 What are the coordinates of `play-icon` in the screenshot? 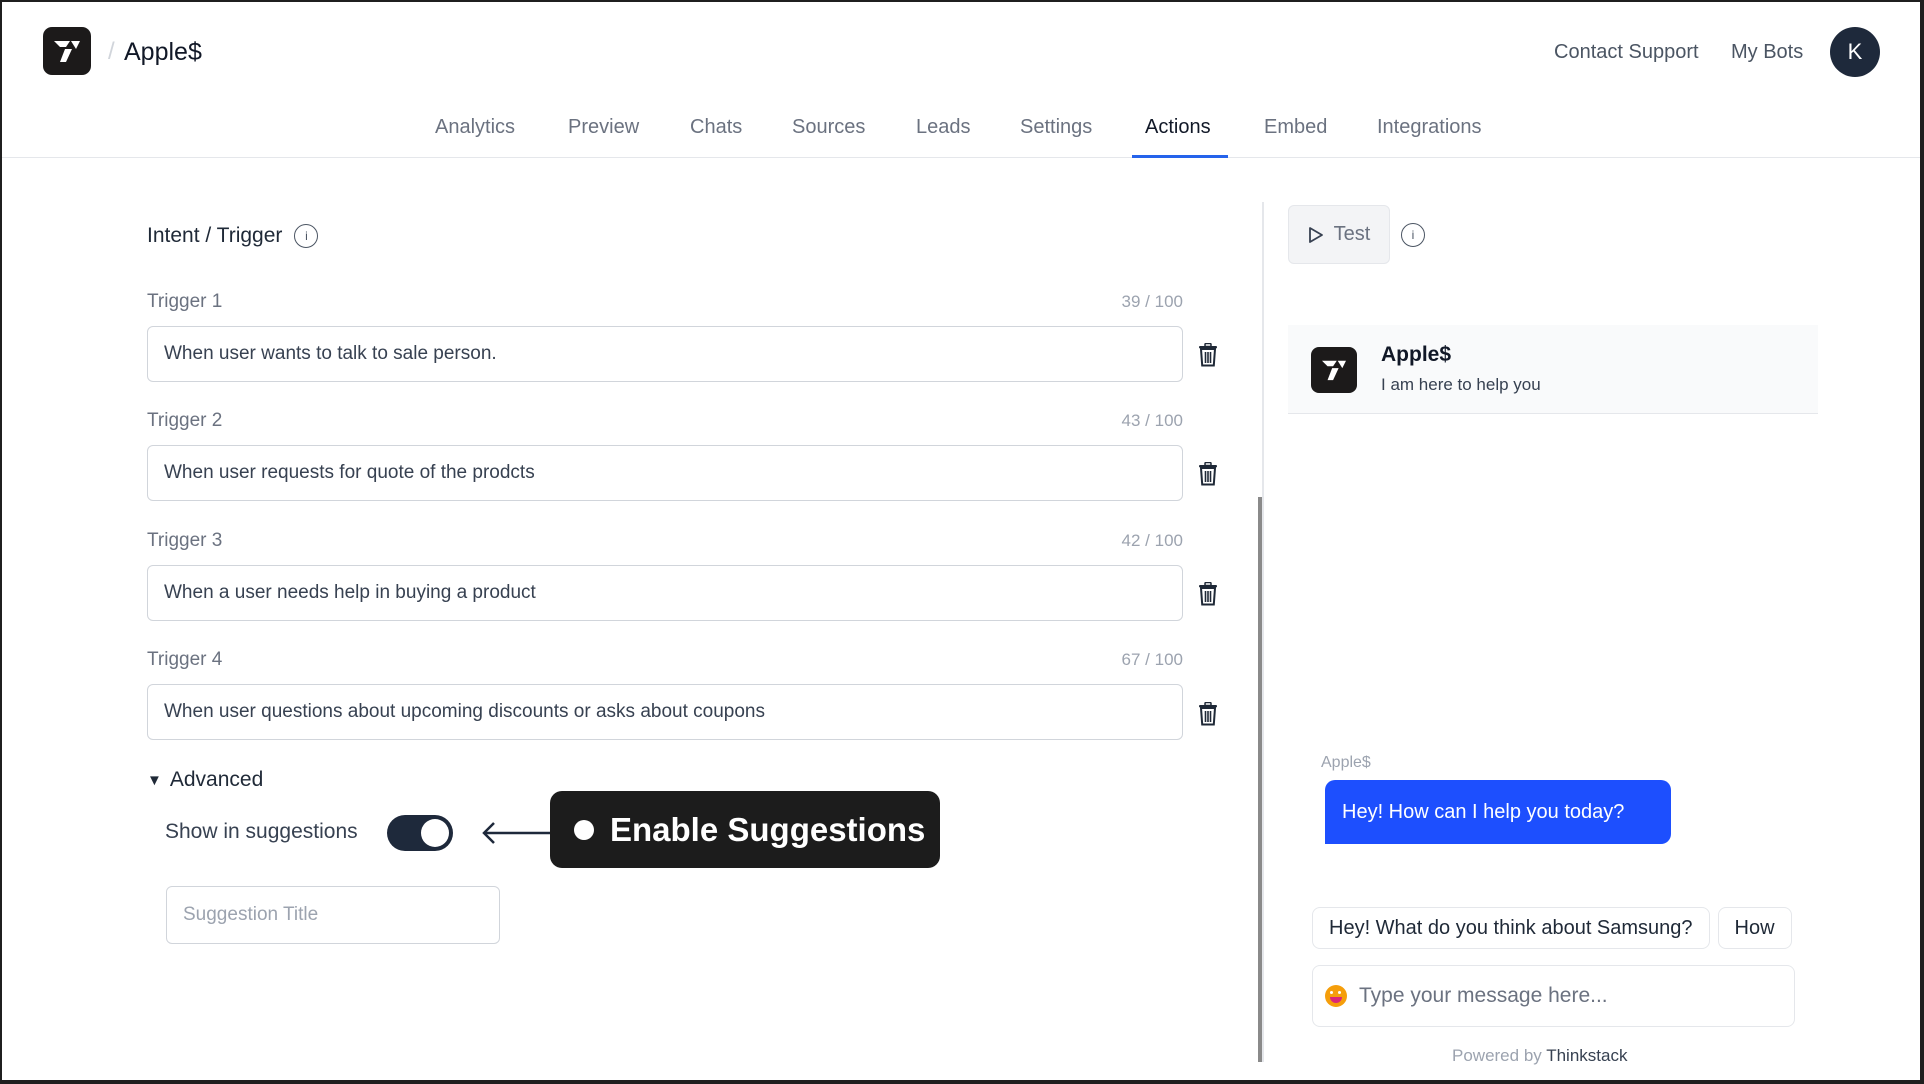 It's located at (1315, 234).